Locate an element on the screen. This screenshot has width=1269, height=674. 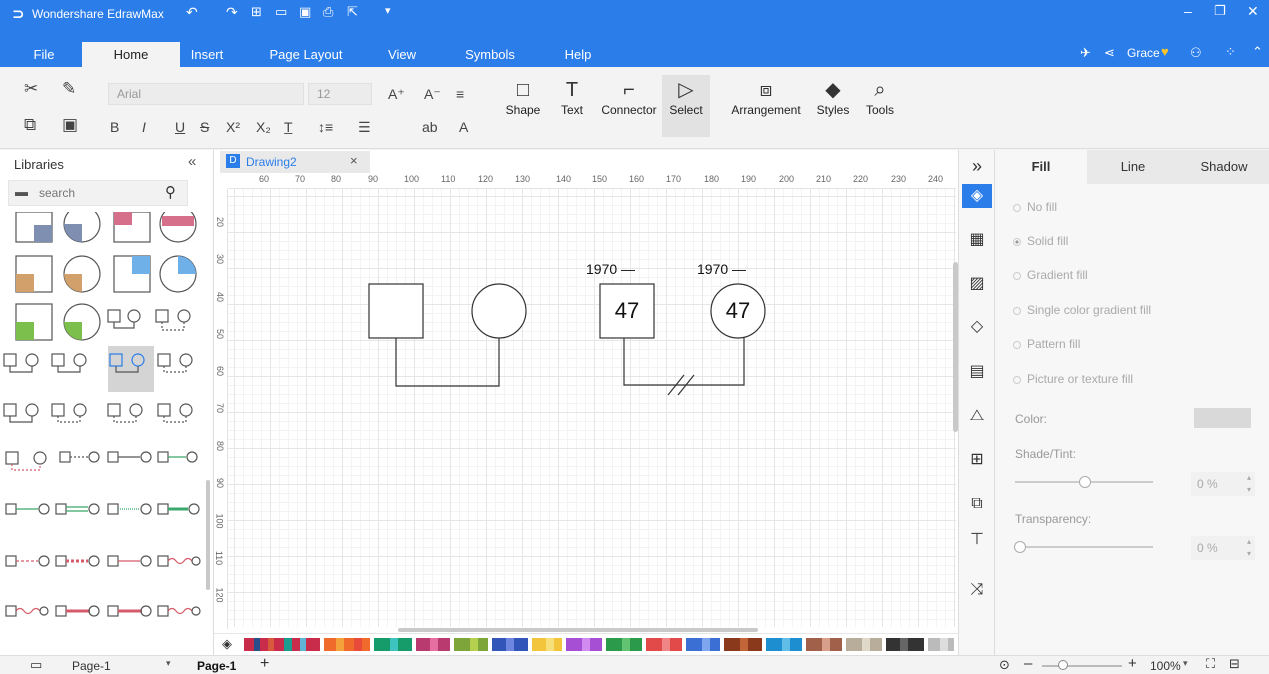
collapse-libraries-icon: « is located at coordinates (192, 161).